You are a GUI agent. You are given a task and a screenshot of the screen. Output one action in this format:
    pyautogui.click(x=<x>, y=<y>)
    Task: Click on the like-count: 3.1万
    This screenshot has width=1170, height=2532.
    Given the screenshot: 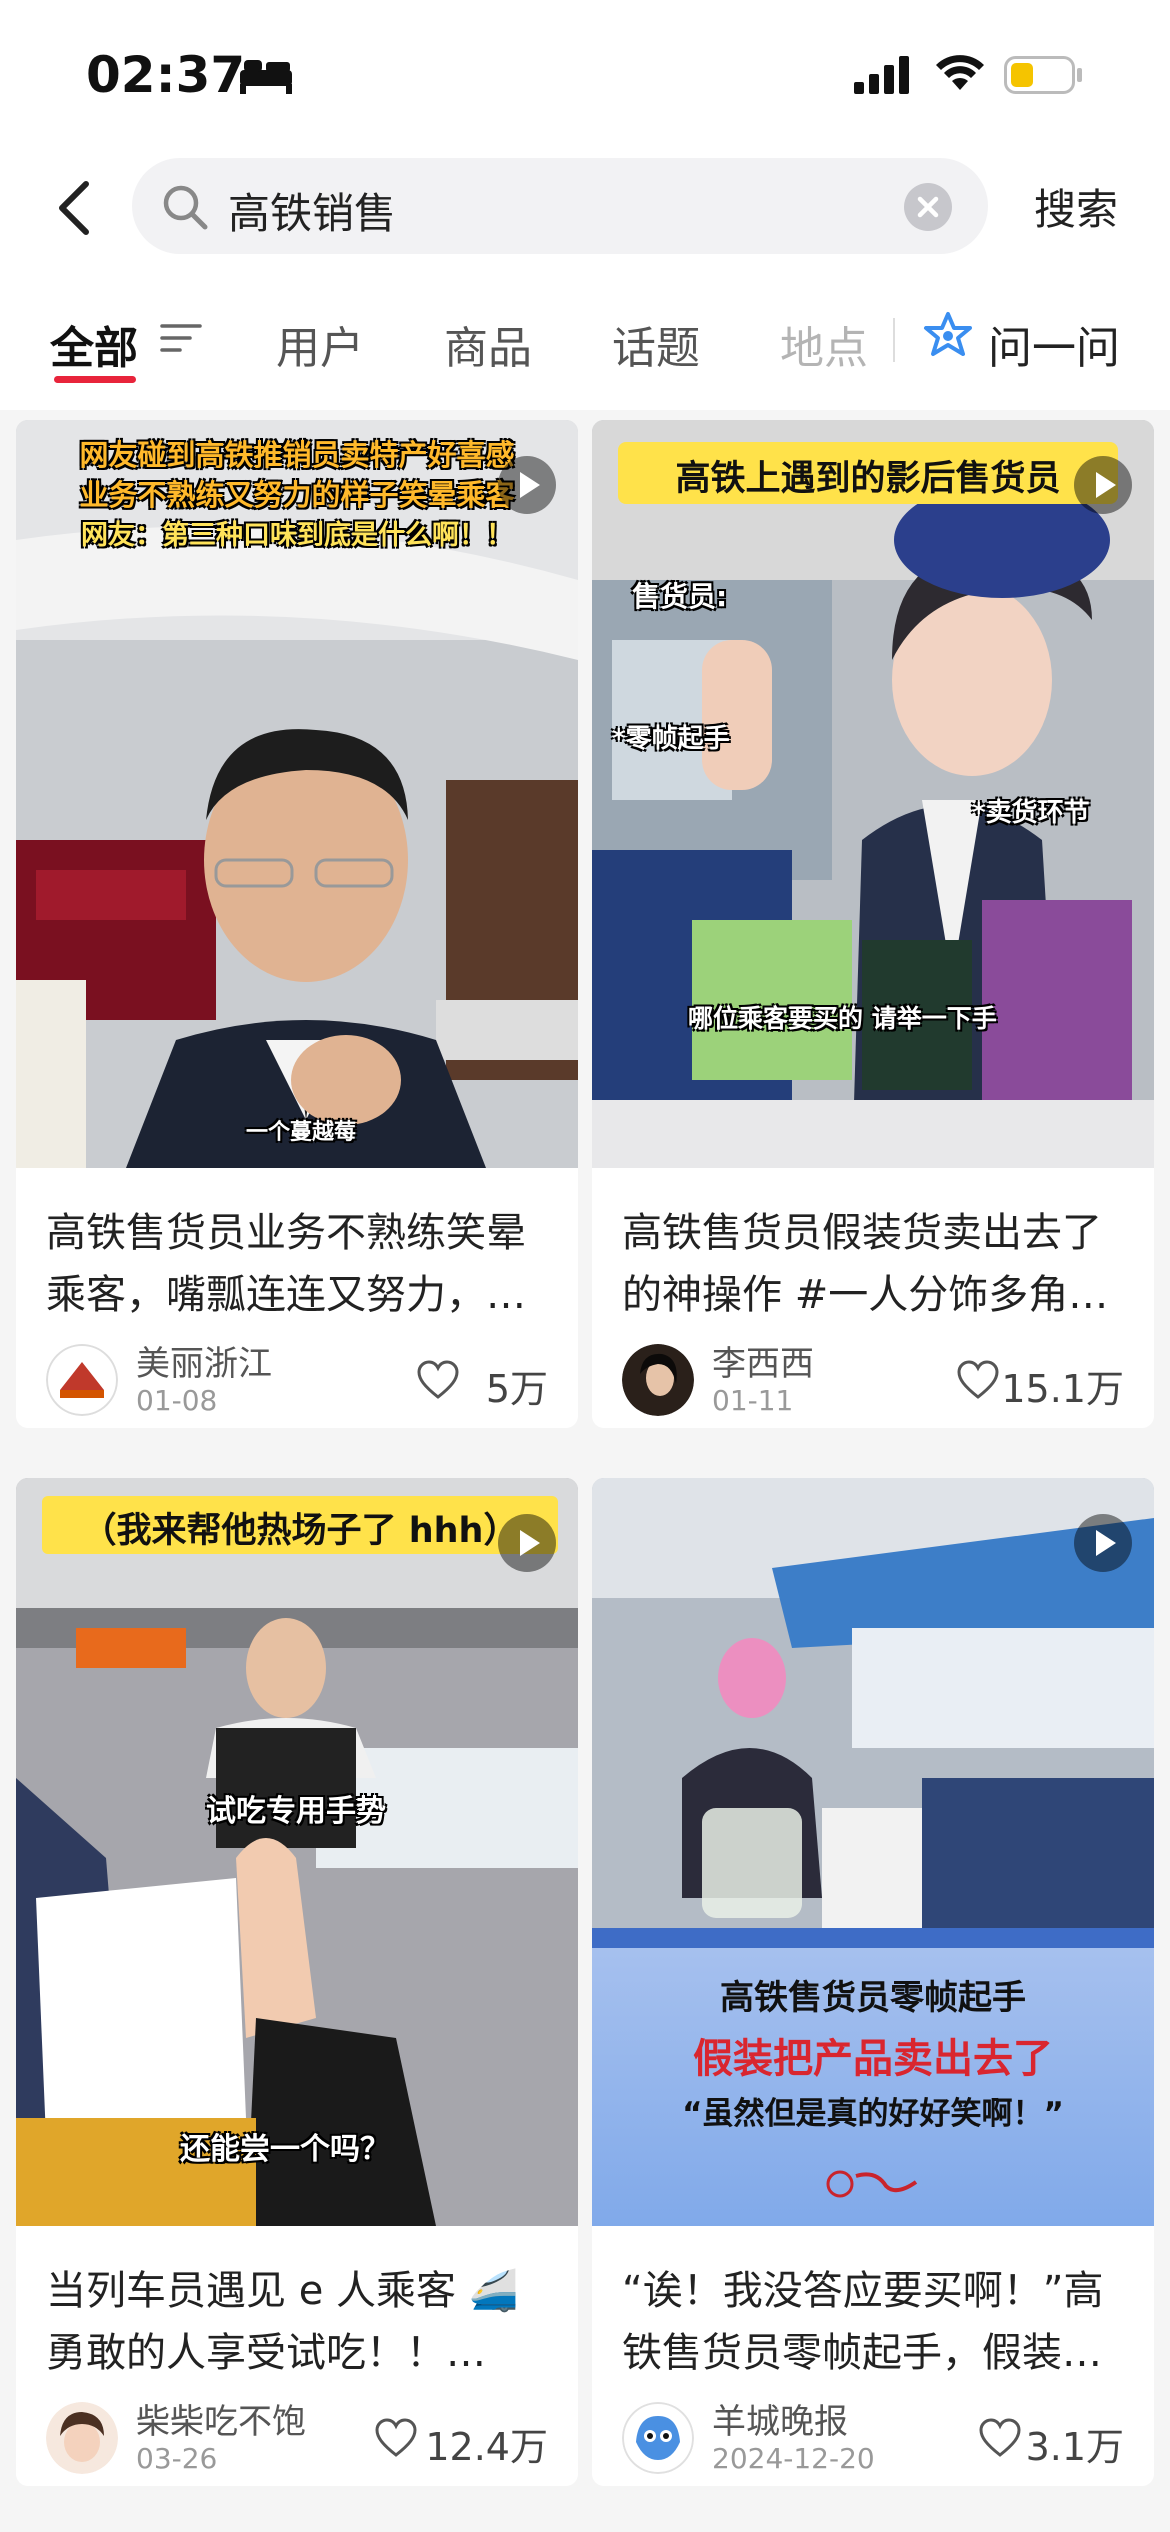 What is the action you would take?
    pyautogui.click(x=1074, y=2447)
    